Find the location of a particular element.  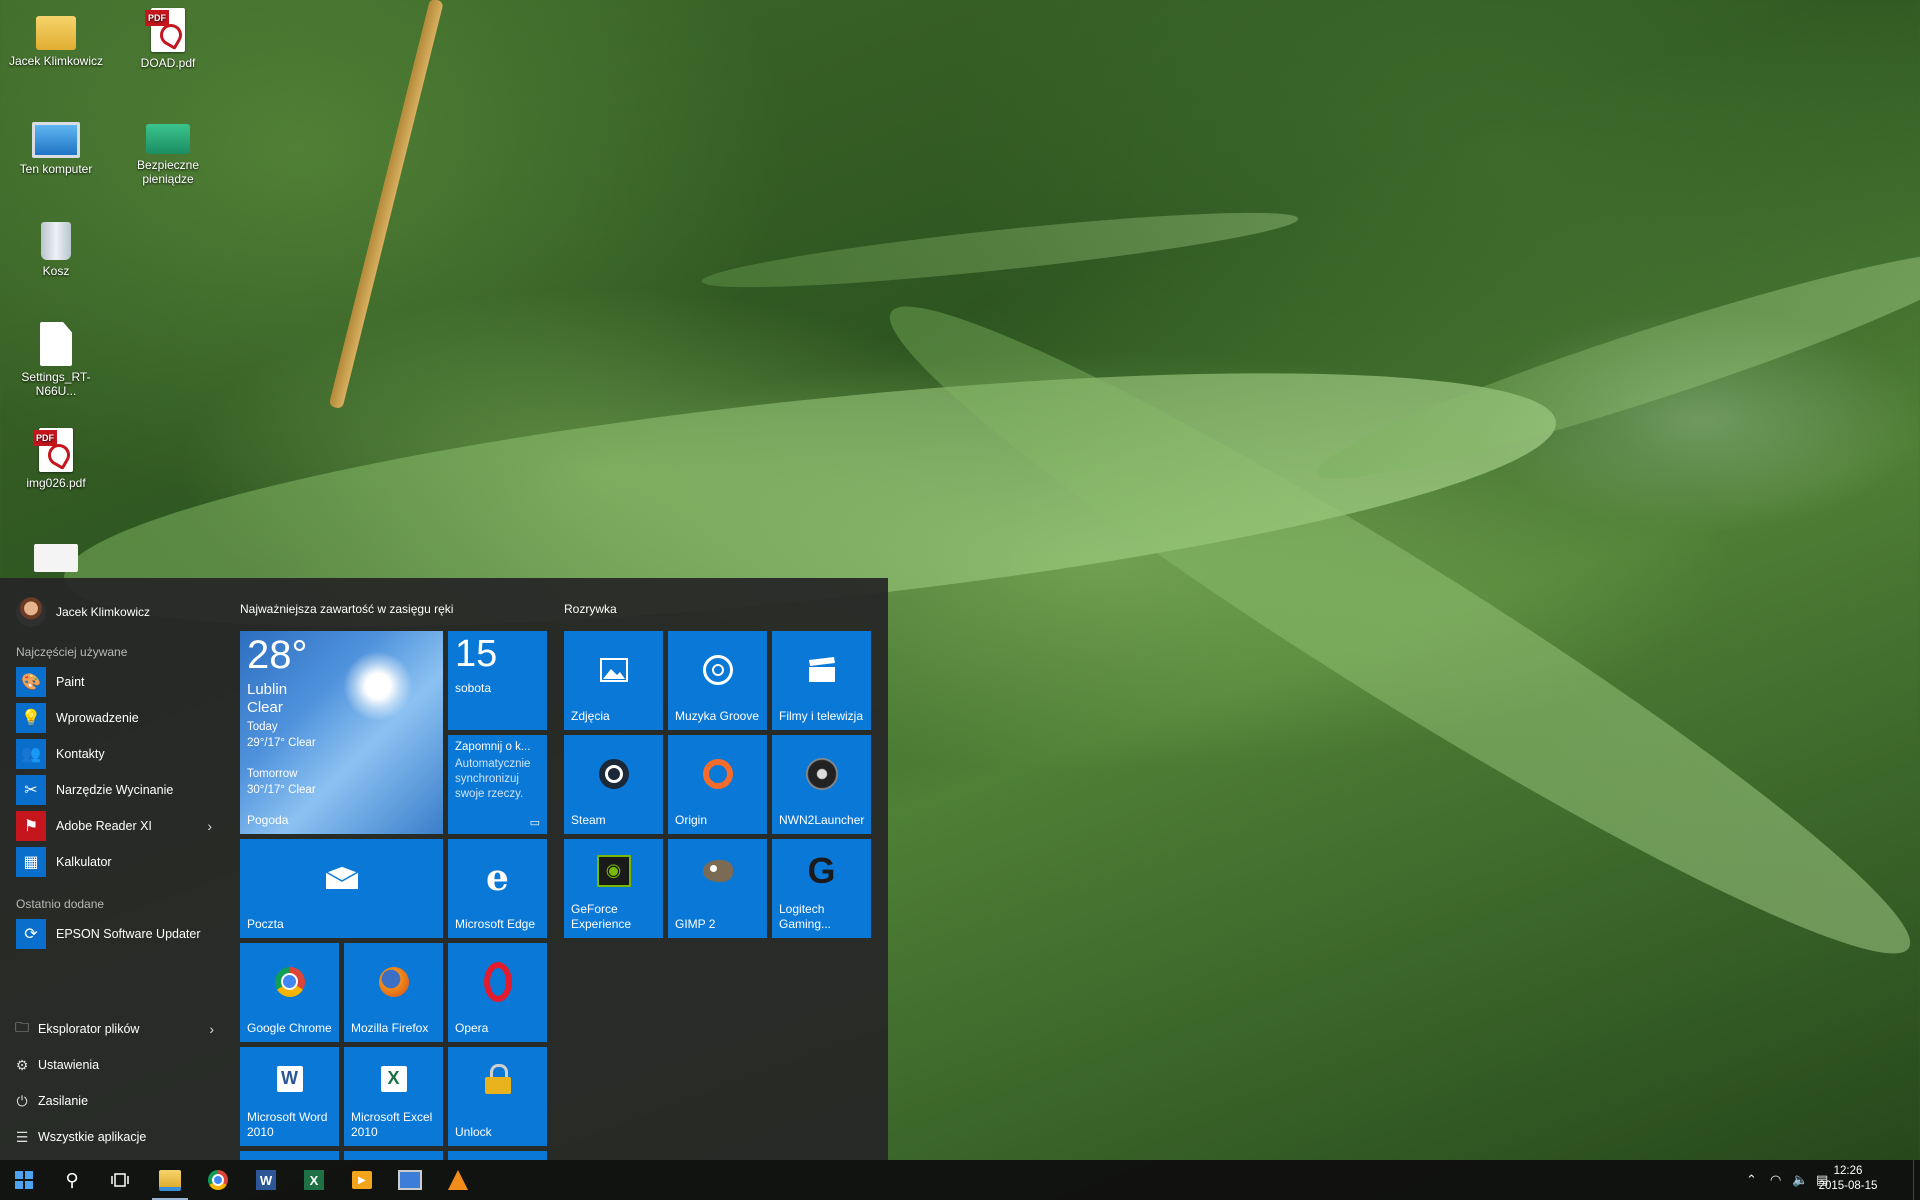

tile-groove: Muzyka Groove is located at coordinates (717, 680).